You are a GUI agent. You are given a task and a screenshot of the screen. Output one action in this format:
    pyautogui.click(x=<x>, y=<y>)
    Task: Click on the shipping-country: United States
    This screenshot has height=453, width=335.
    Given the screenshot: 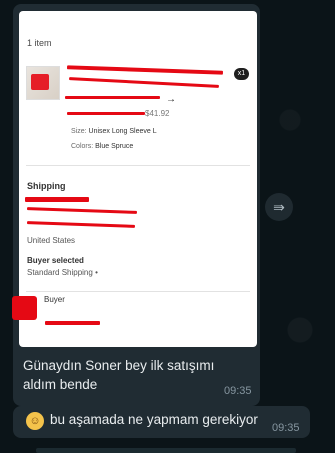 What is the action you would take?
    pyautogui.click(x=51, y=240)
    